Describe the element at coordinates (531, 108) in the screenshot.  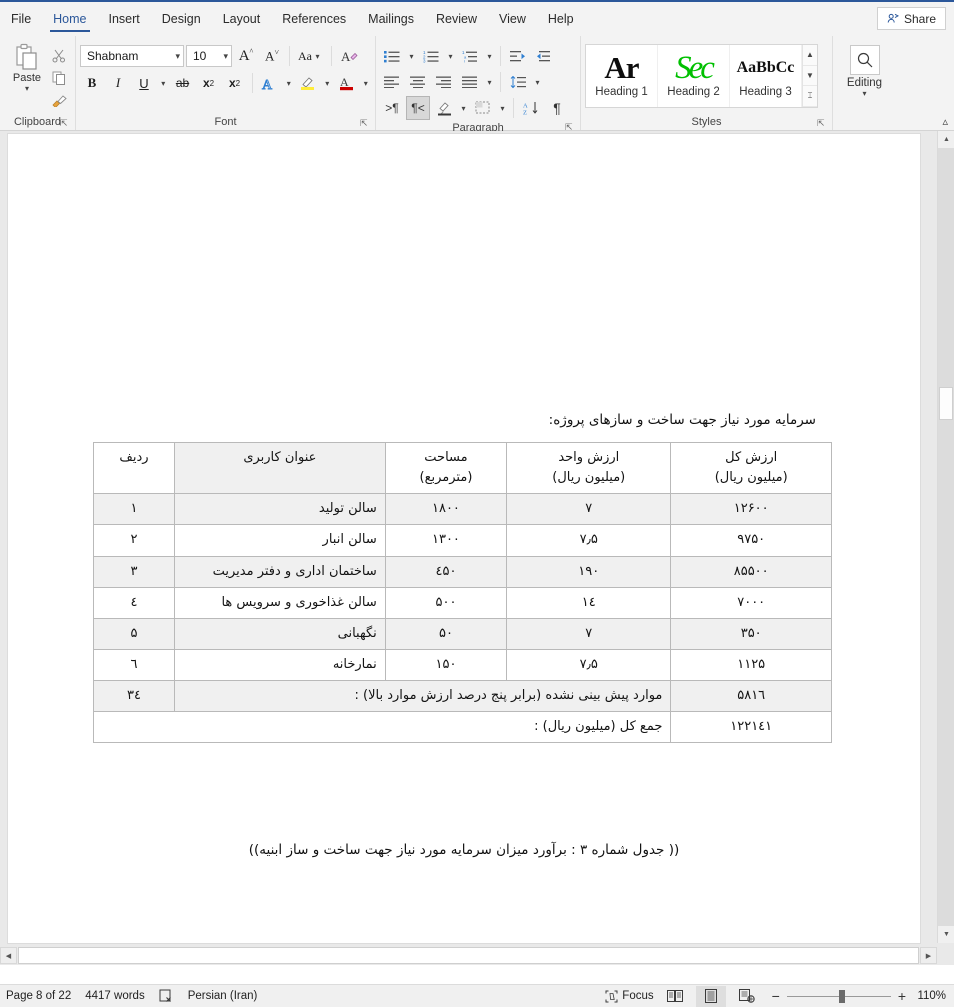
I see `sort-button: A Z` at that location.